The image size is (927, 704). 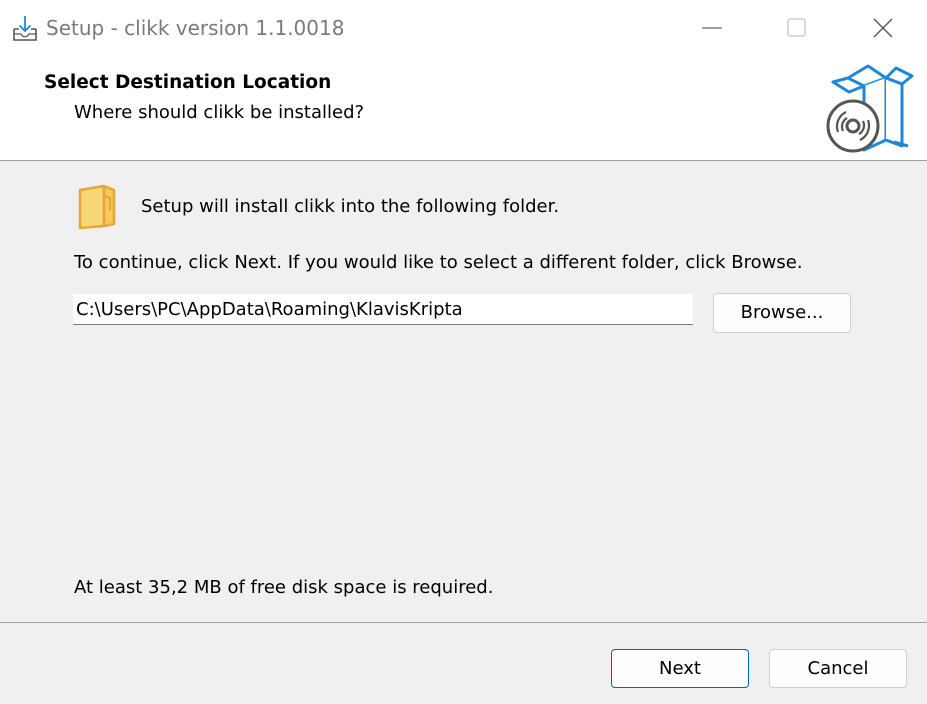 I want to click on folder-icon, so click(x=97, y=207).